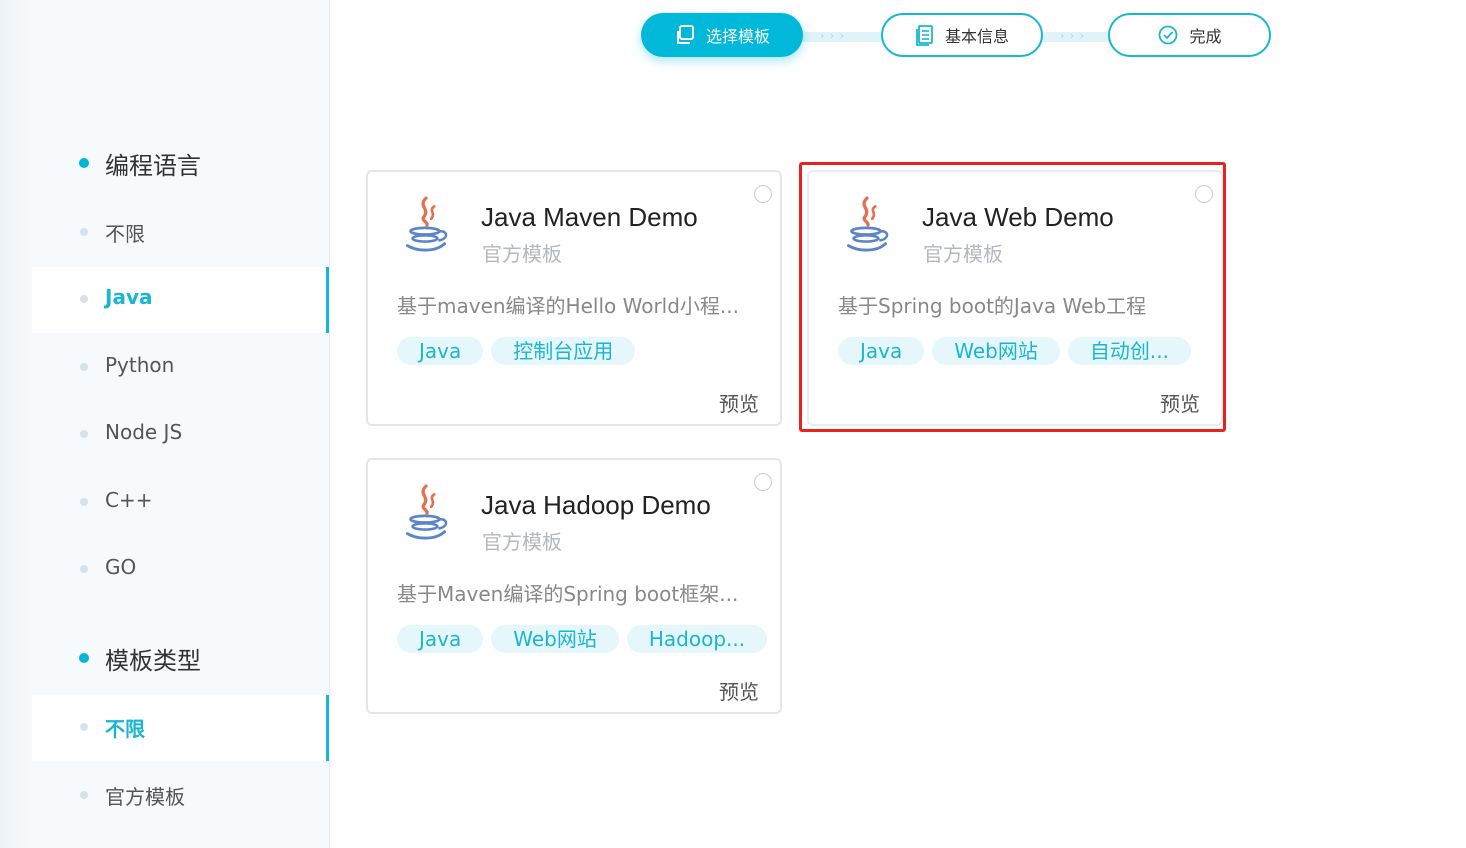 Image resolution: width=1466 pixels, height=848 pixels. Describe the element at coordinates (153, 660) in the screenshot. I see `group-title-text: 模板类型` at that location.